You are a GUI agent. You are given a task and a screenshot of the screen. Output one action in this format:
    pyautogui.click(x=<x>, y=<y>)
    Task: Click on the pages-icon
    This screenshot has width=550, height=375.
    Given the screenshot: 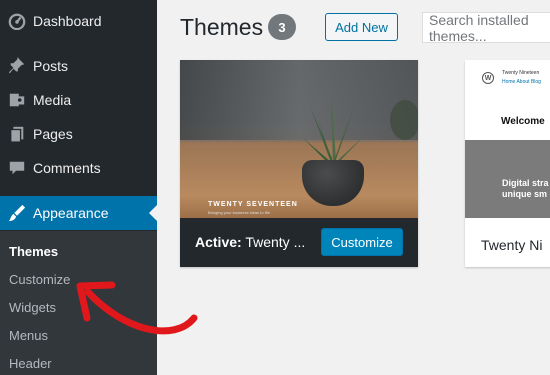 What is the action you would take?
    pyautogui.click(x=17, y=134)
    